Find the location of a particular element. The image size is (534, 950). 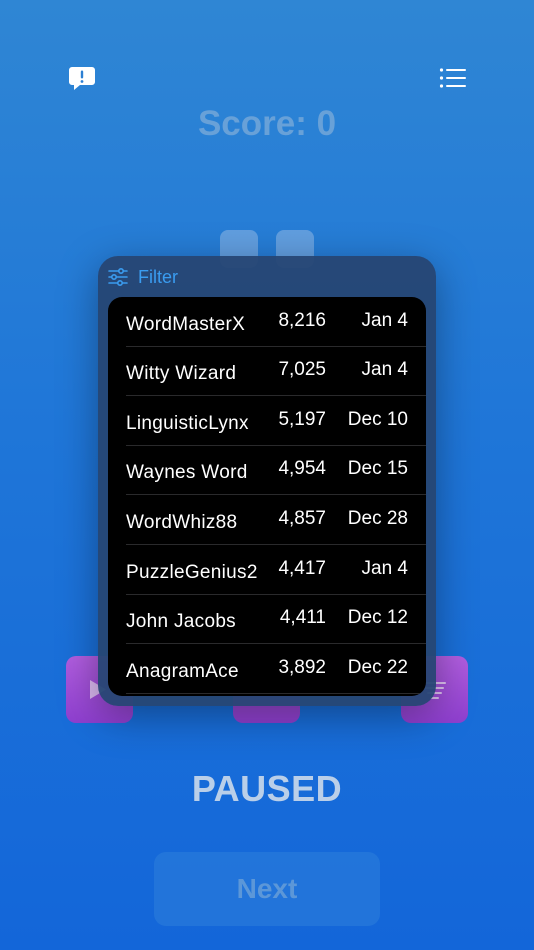

player-score: 4,417 is located at coordinates (302, 568).